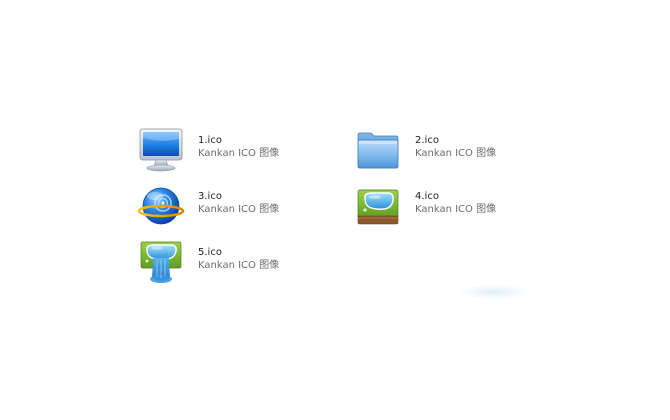  I want to click on file-item-4: 4.ico Kankan ICO 图像, so click(449, 206).